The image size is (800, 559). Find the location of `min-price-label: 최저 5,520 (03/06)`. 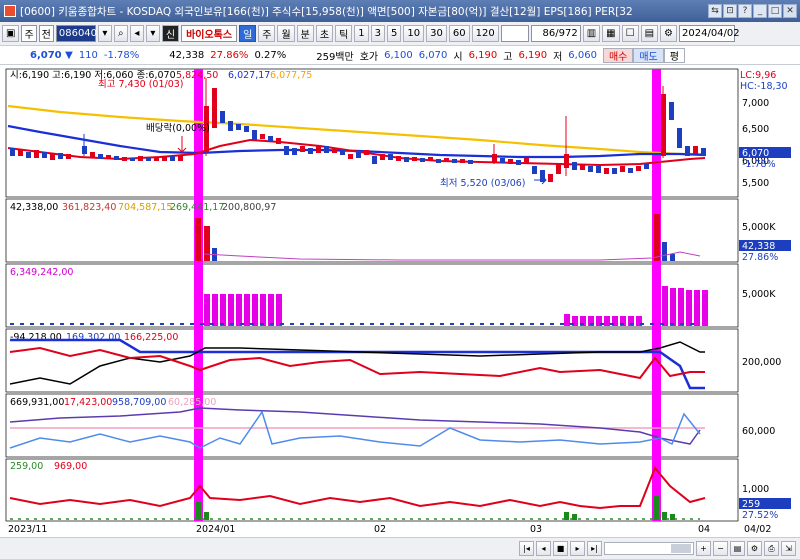

min-price-label: 최저 5,520 (03/06) is located at coordinates (483, 183).